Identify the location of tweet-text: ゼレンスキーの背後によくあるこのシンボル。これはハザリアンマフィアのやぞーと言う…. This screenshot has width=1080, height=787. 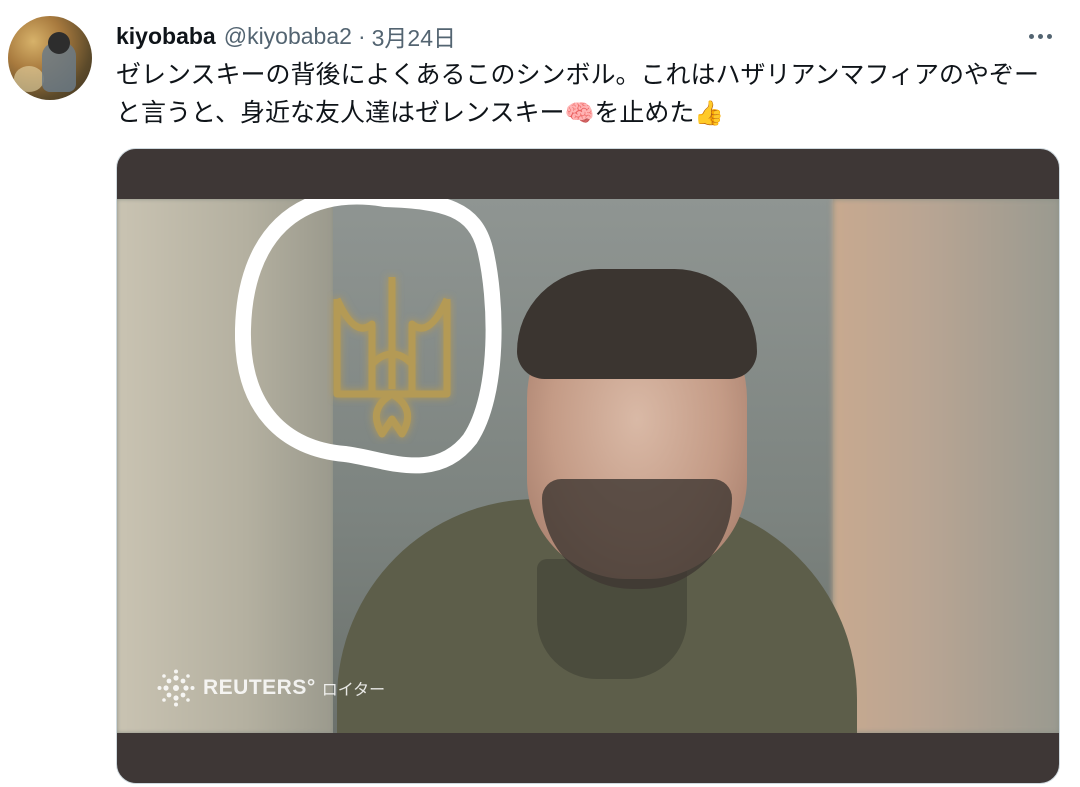
(588, 94).